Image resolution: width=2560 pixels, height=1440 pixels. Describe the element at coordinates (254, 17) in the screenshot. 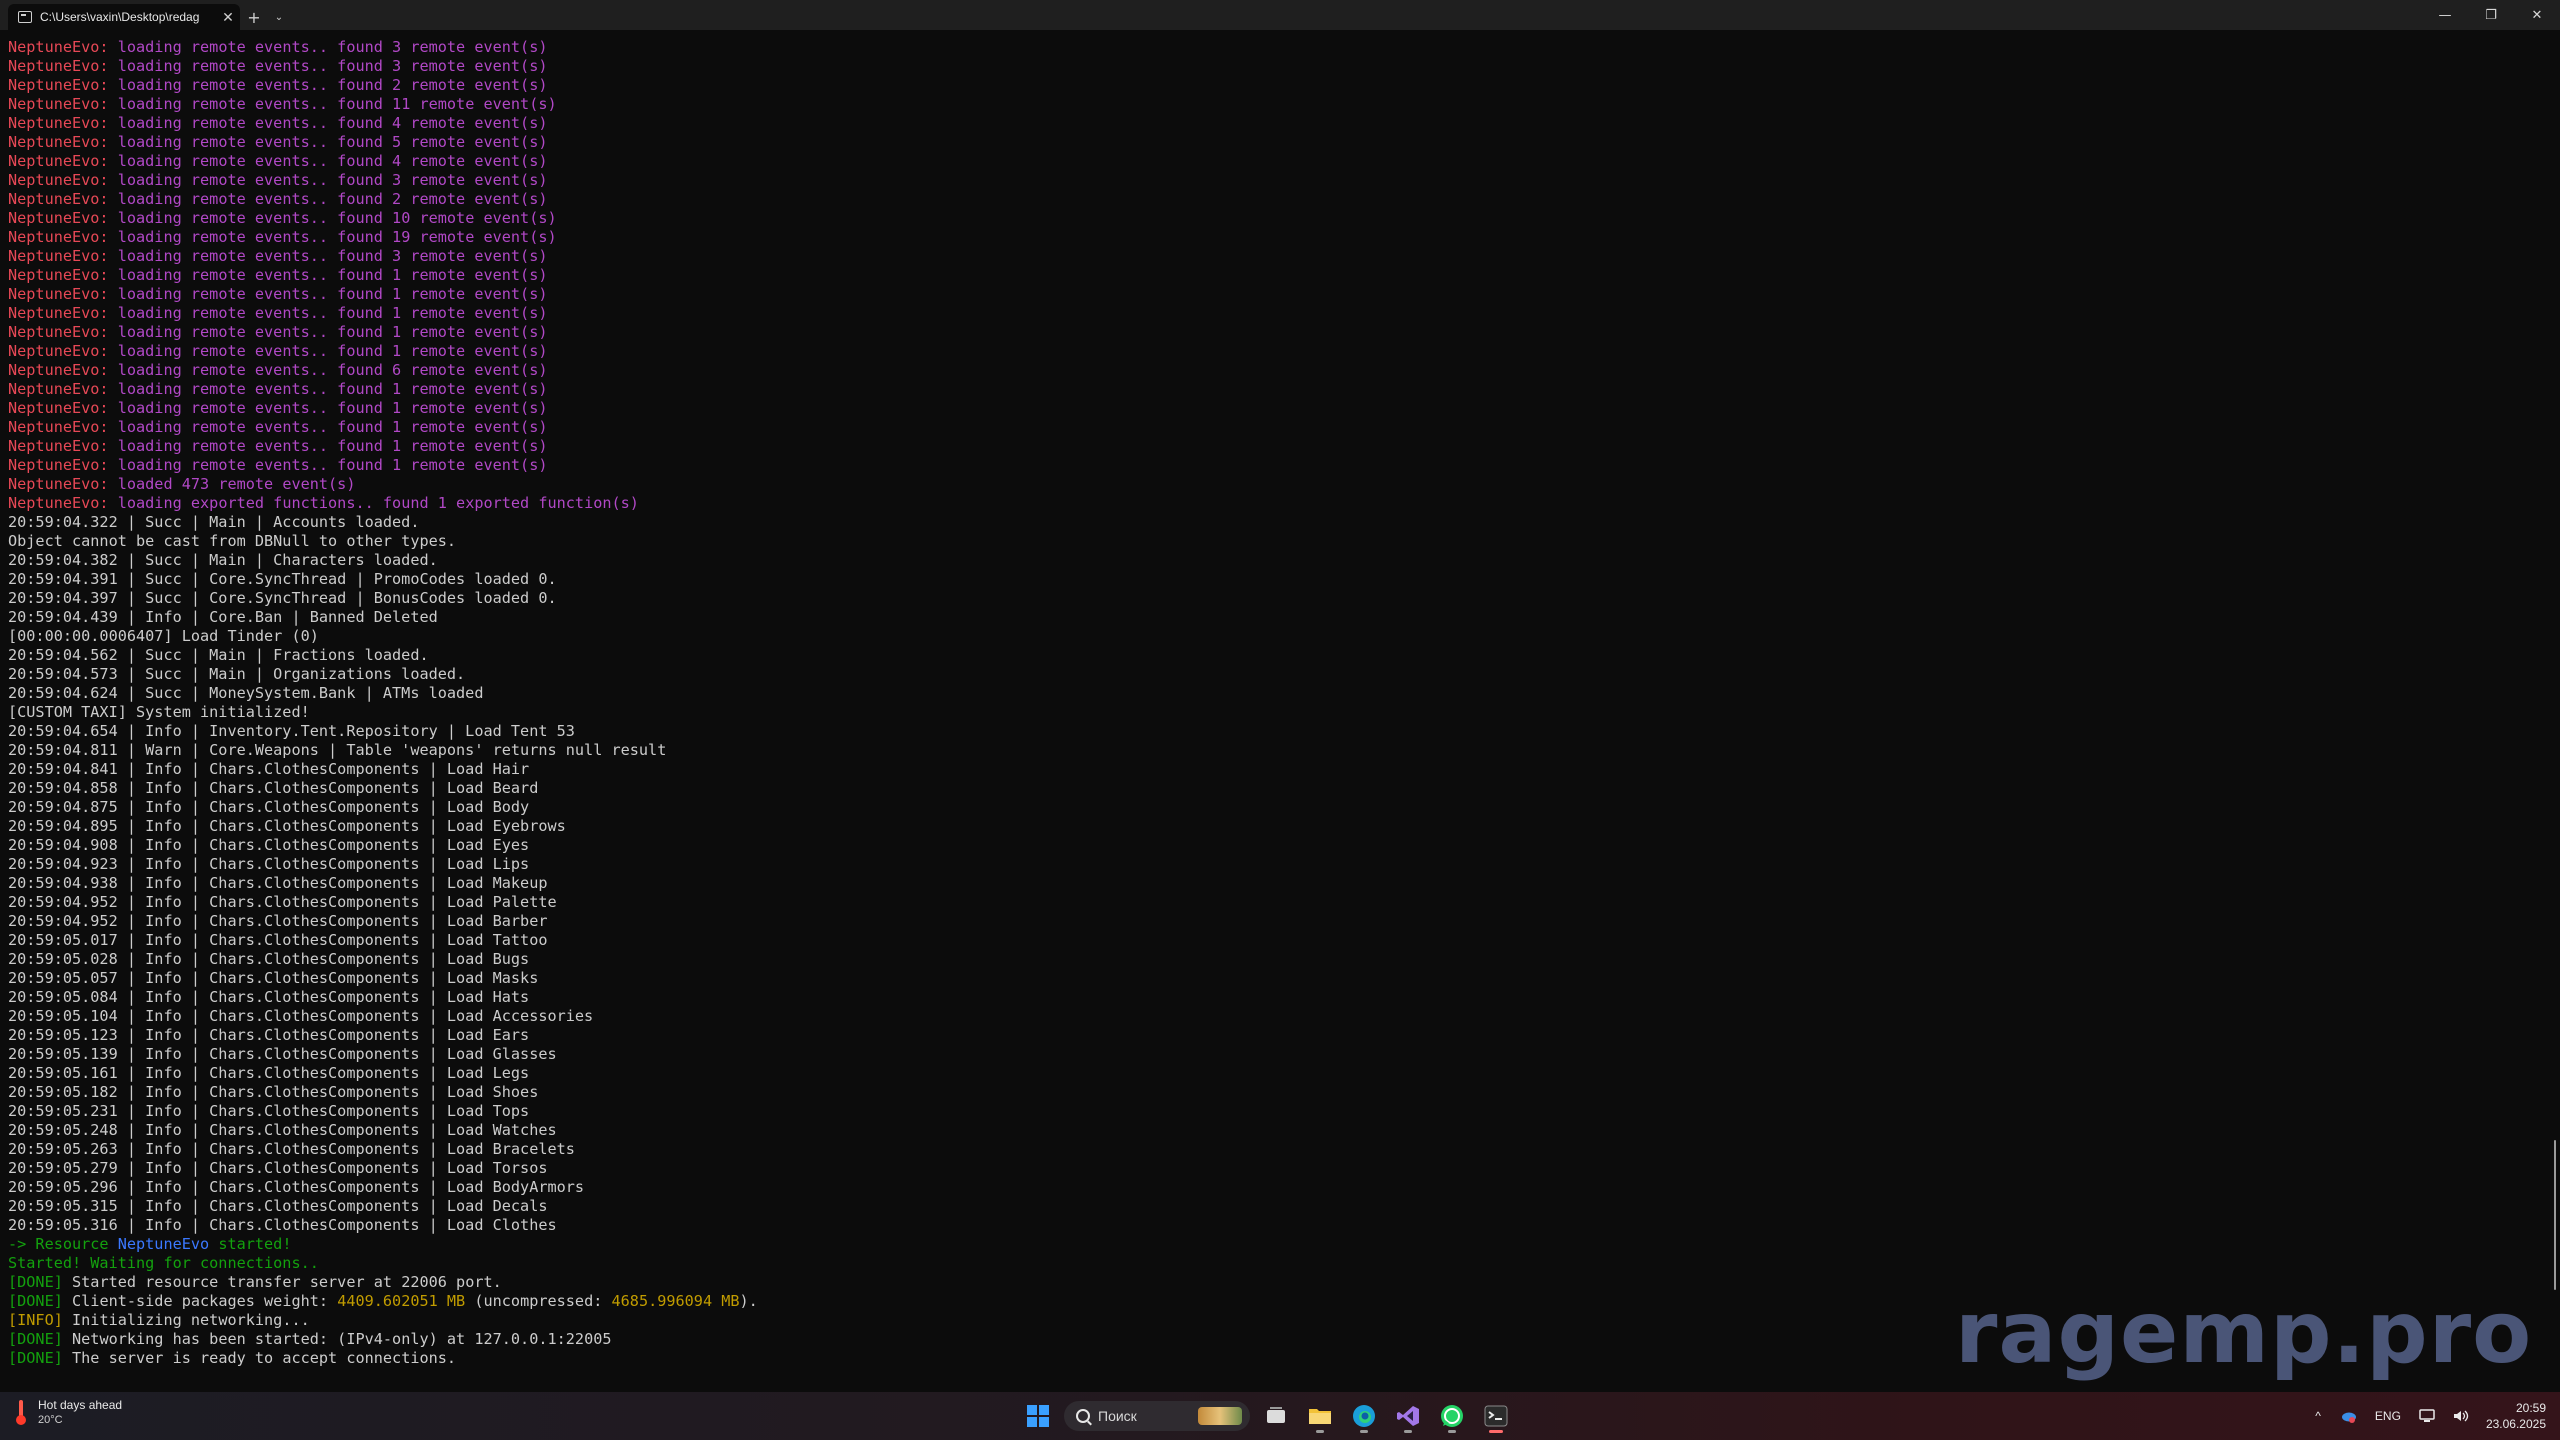

I see `new-tab-button: +` at that location.